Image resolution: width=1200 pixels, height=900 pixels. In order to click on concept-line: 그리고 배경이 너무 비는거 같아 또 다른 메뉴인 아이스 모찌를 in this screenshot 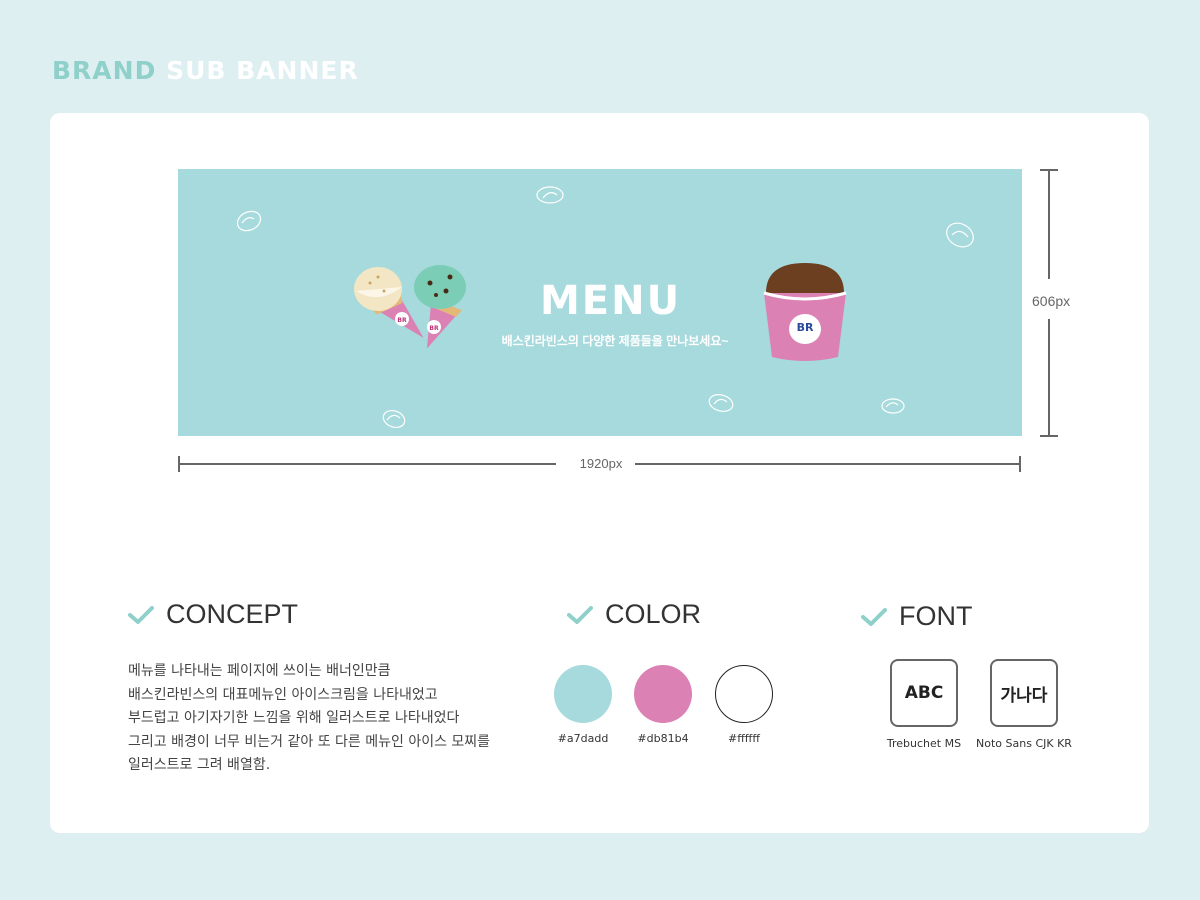, I will do `click(309, 741)`.